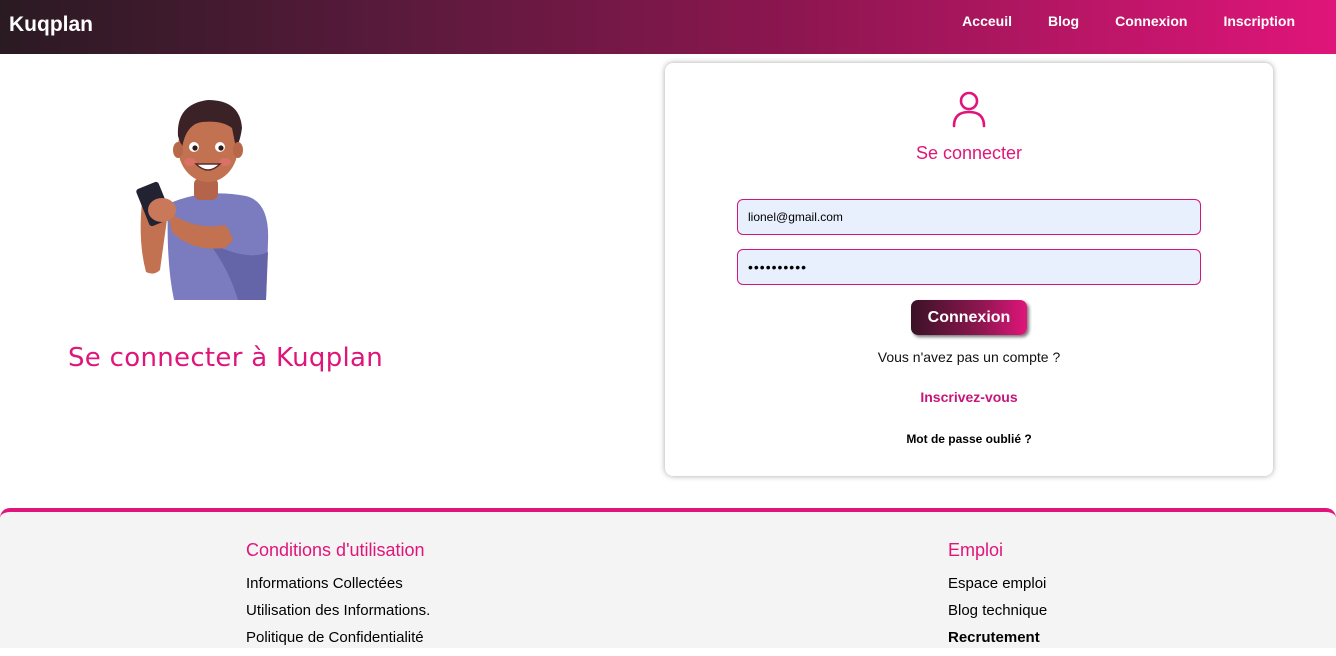 The width and height of the screenshot is (1336, 656). What do you see at coordinates (969, 397) in the screenshot?
I see `signup-link: Inscrivez-vous` at bounding box center [969, 397].